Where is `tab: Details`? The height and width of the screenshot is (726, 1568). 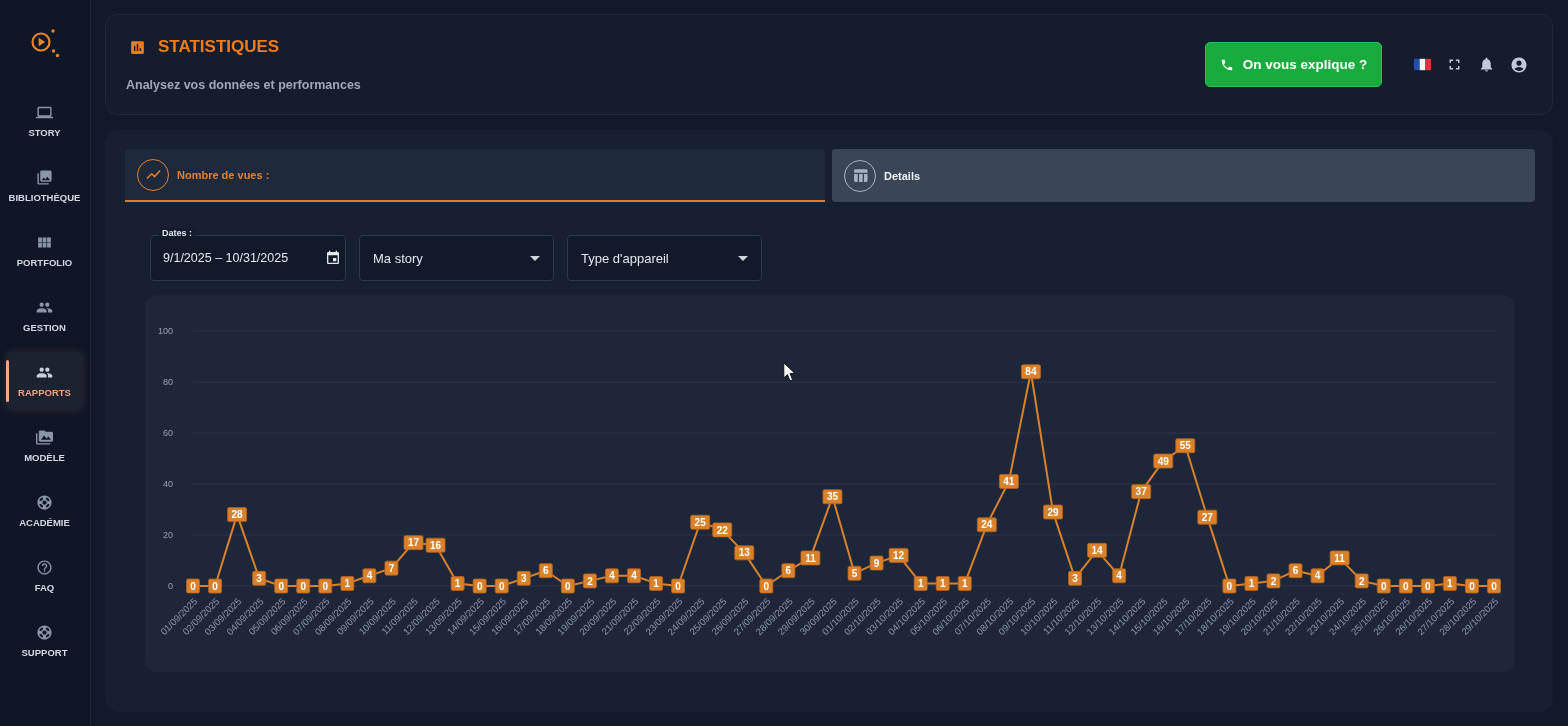 tab: Details is located at coordinates (1183, 175).